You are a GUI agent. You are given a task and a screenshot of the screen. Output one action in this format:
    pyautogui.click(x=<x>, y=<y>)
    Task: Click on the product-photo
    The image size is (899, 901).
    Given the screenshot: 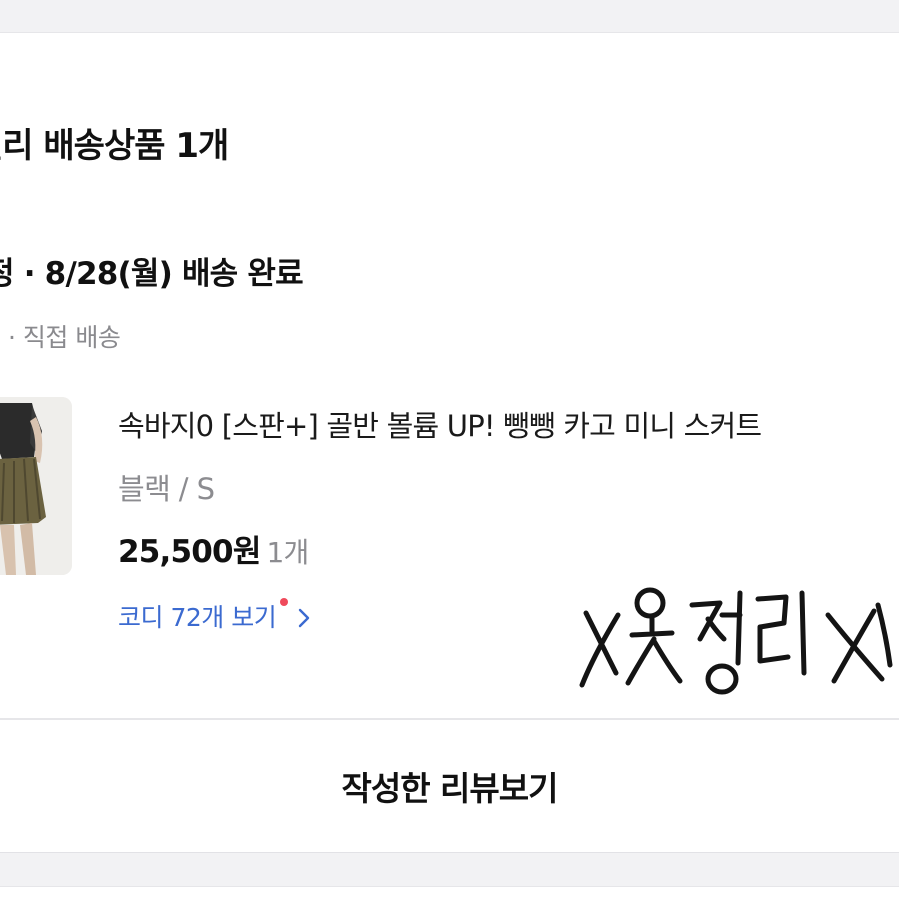 What is the action you would take?
    pyautogui.click(x=36, y=486)
    